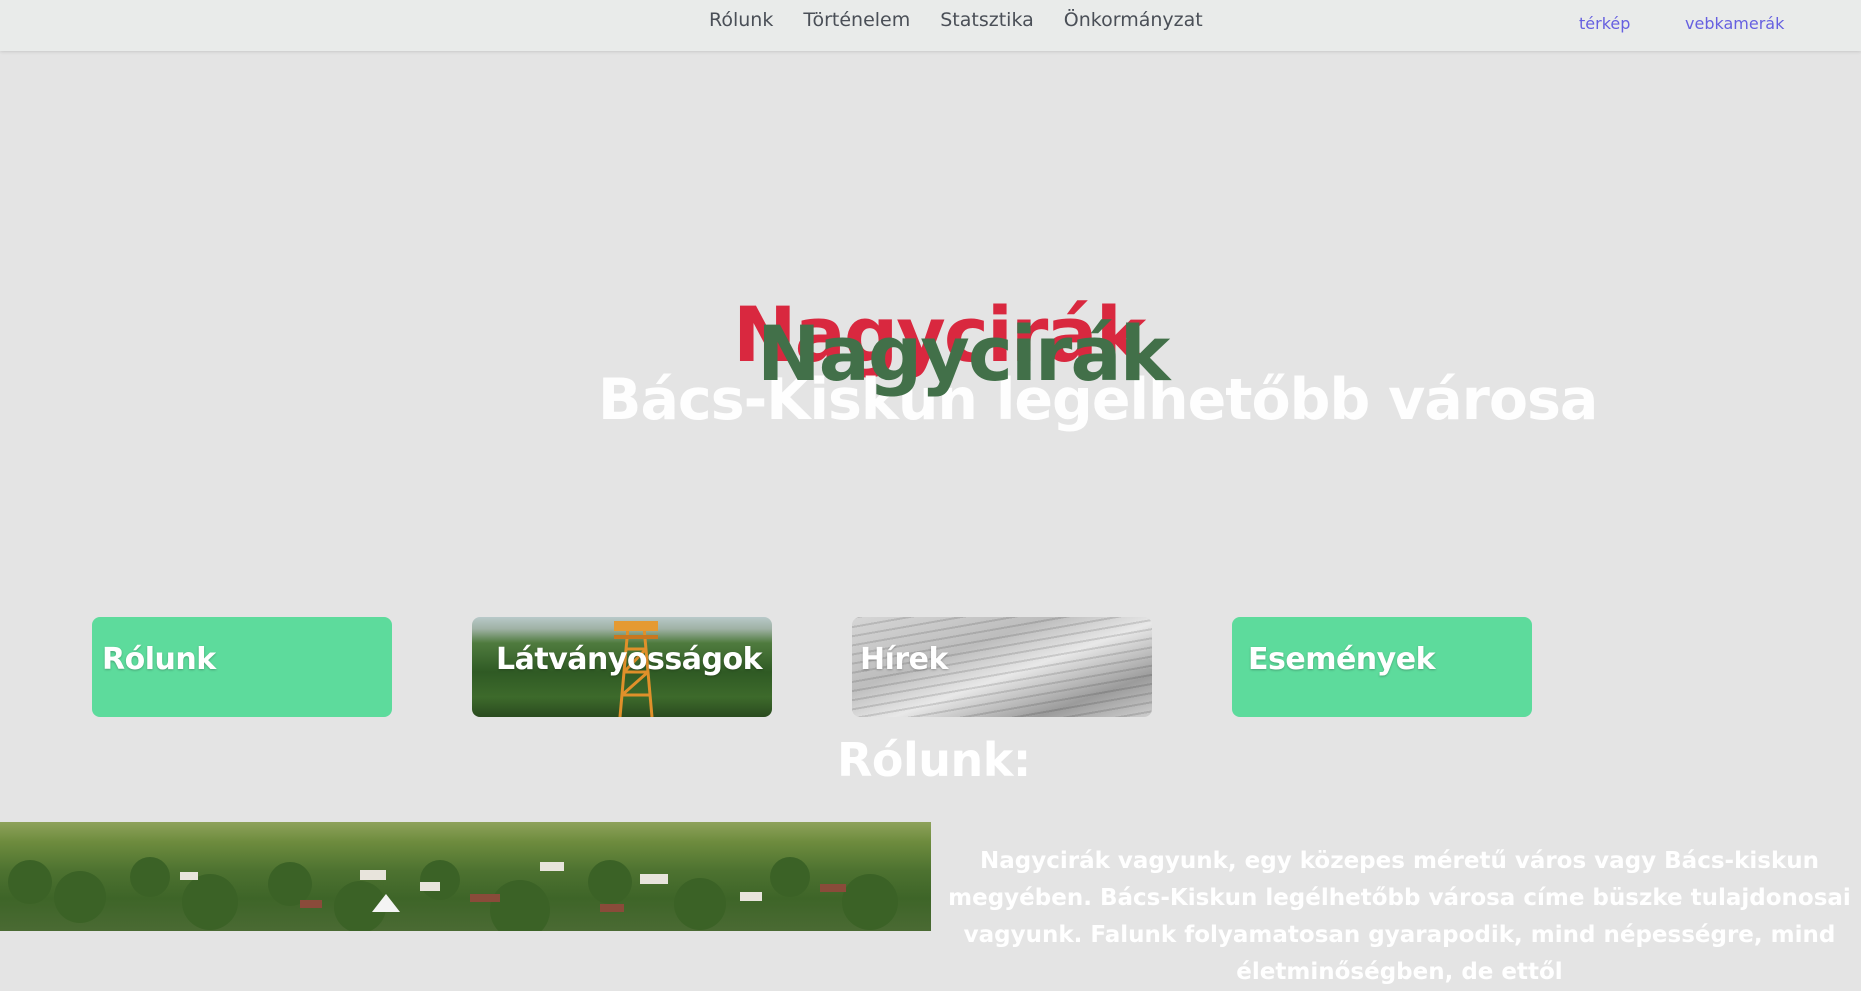  Describe the element at coordinates (1133, 20) in the screenshot. I see `nav-item-onkormanyzat: Önkormányzat` at that location.